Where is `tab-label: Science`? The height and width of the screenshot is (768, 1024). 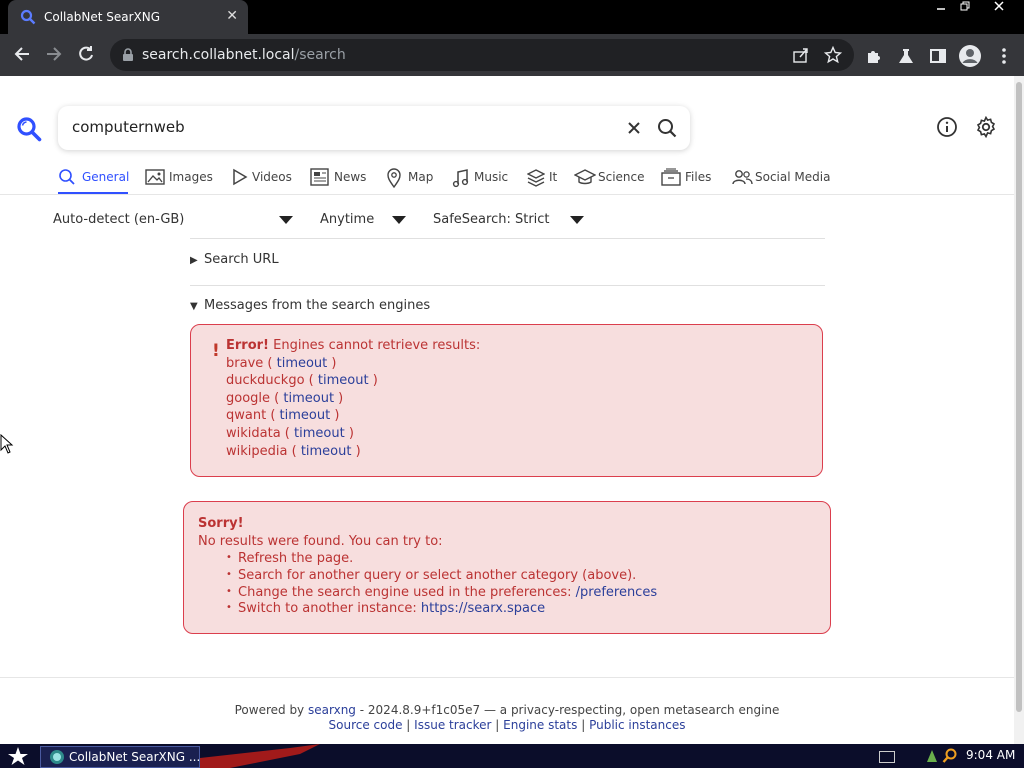 tab-label: Science is located at coordinates (621, 177).